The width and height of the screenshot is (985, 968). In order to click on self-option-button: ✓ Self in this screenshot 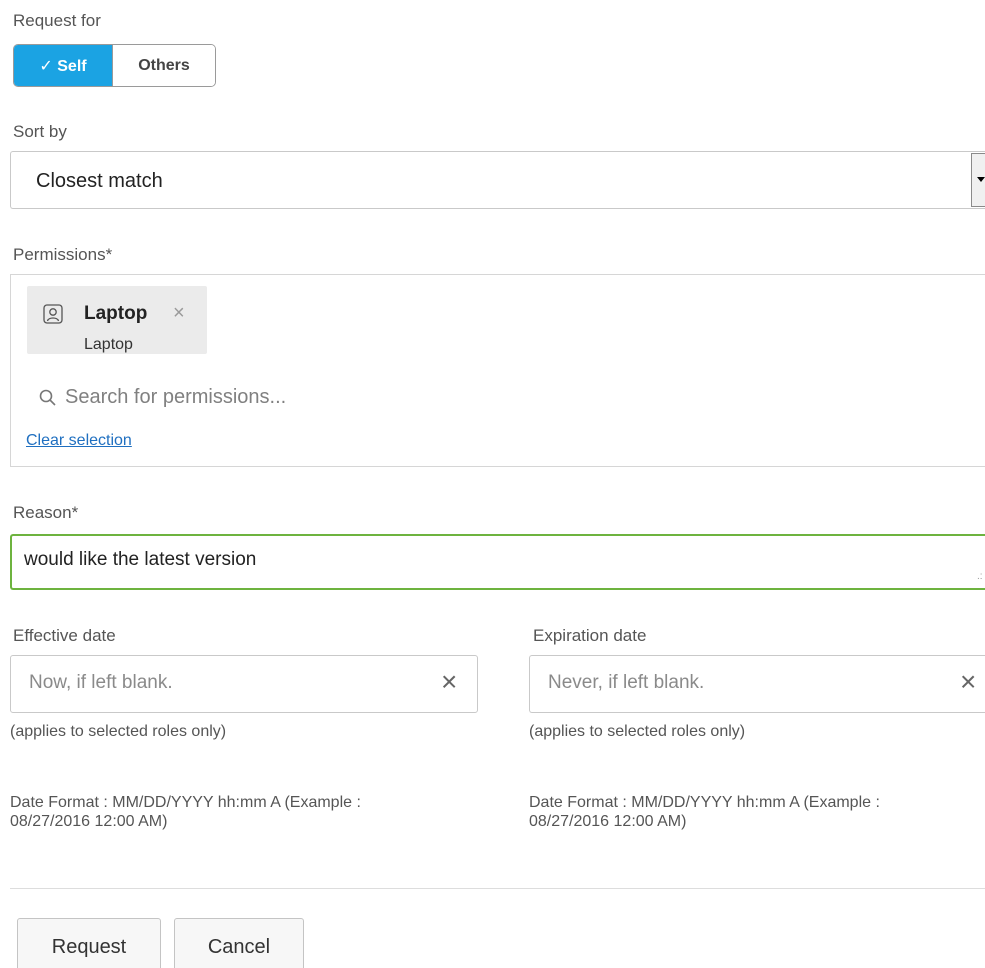, I will do `click(63, 65)`.